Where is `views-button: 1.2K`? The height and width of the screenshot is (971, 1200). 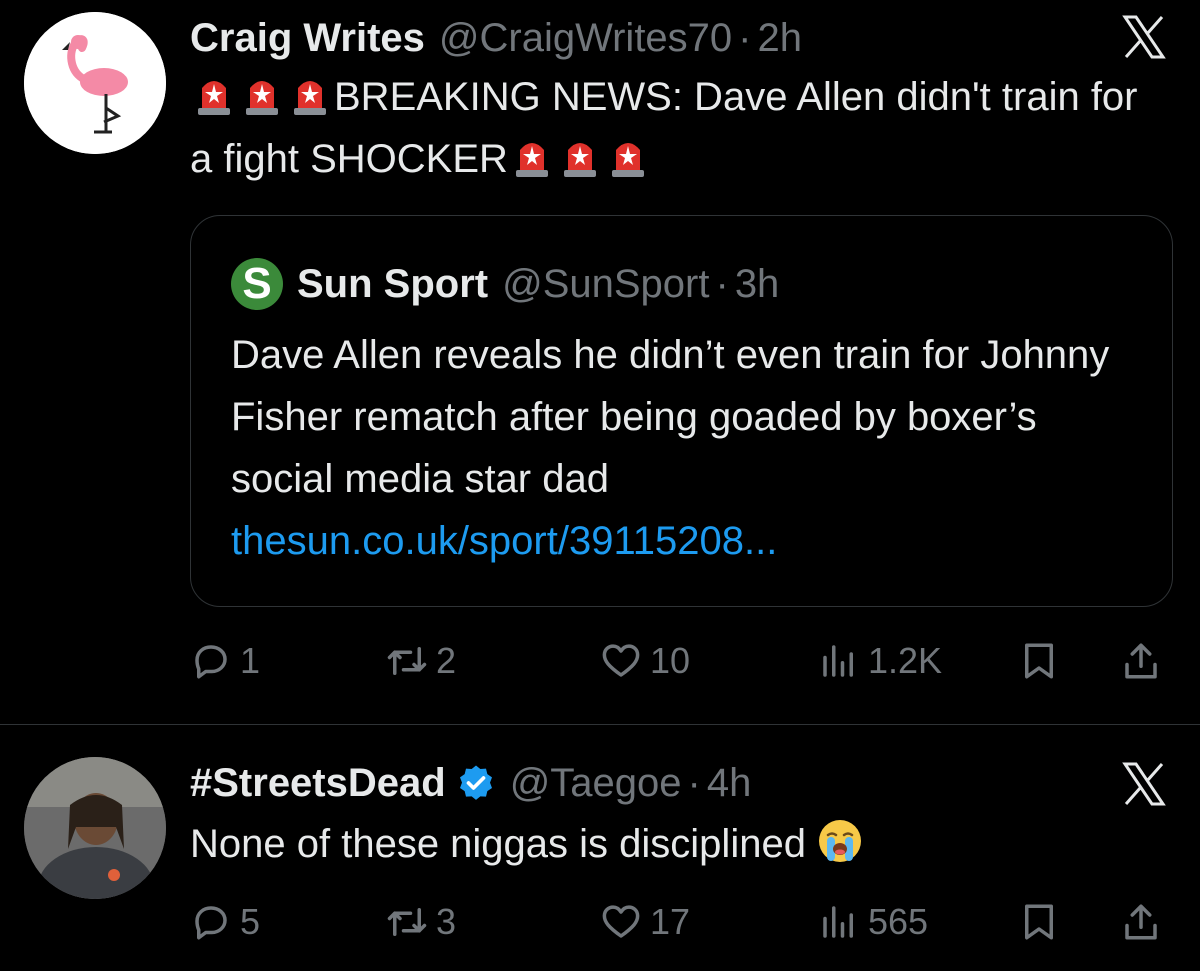
views-button: 1.2K is located at coordinates (880, 661).